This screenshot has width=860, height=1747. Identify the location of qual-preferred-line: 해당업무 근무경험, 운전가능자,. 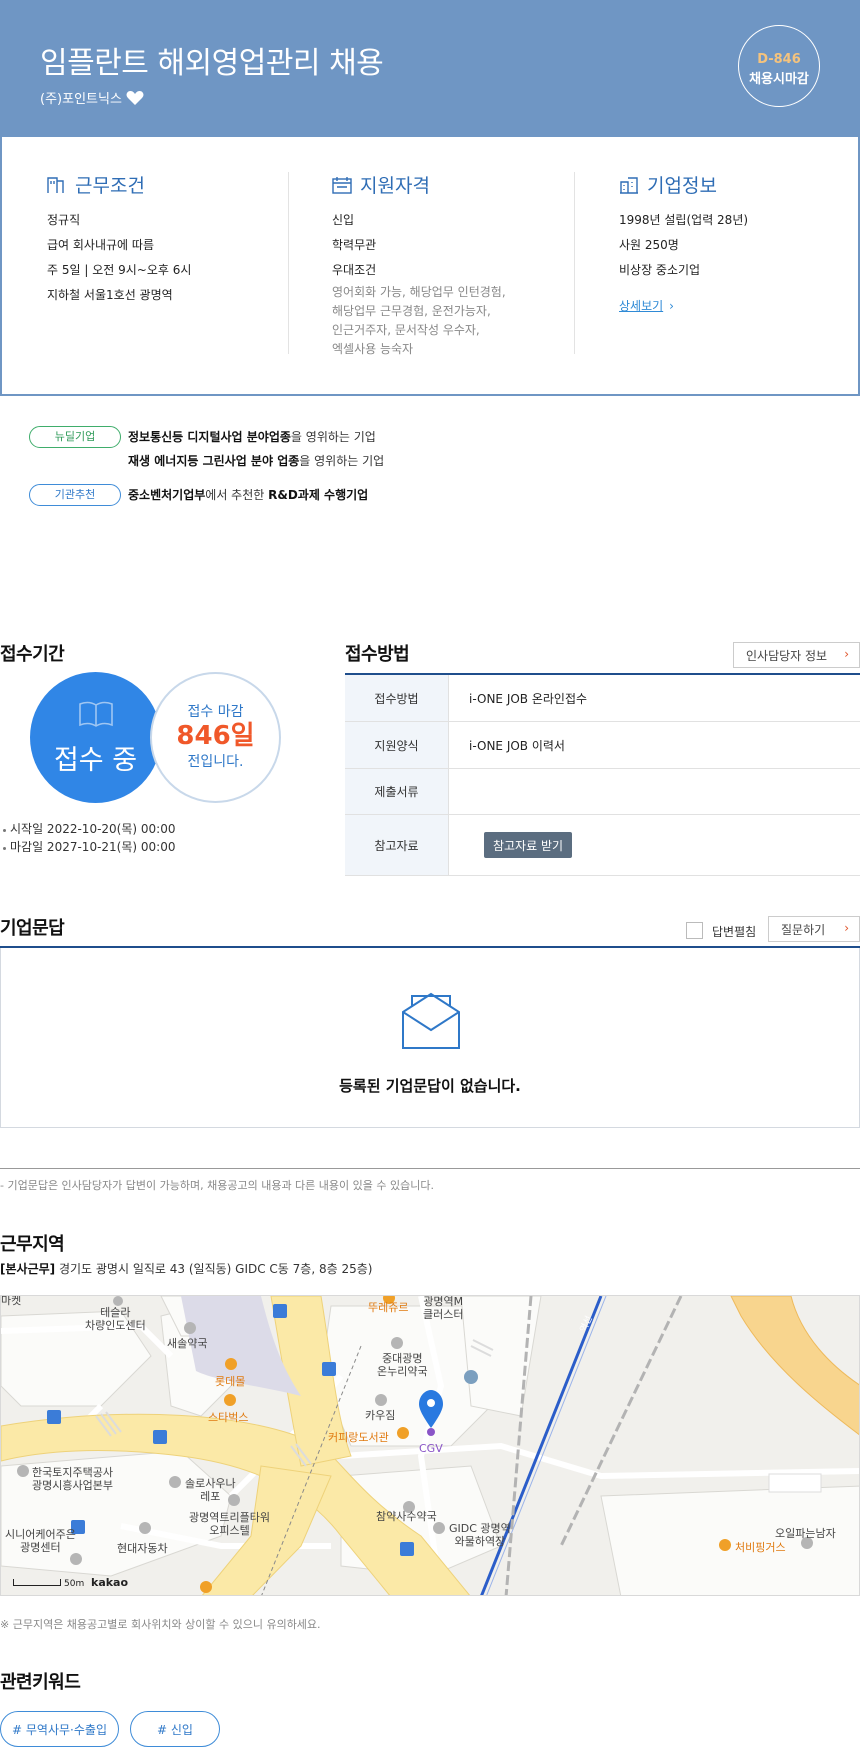
(411, 311).